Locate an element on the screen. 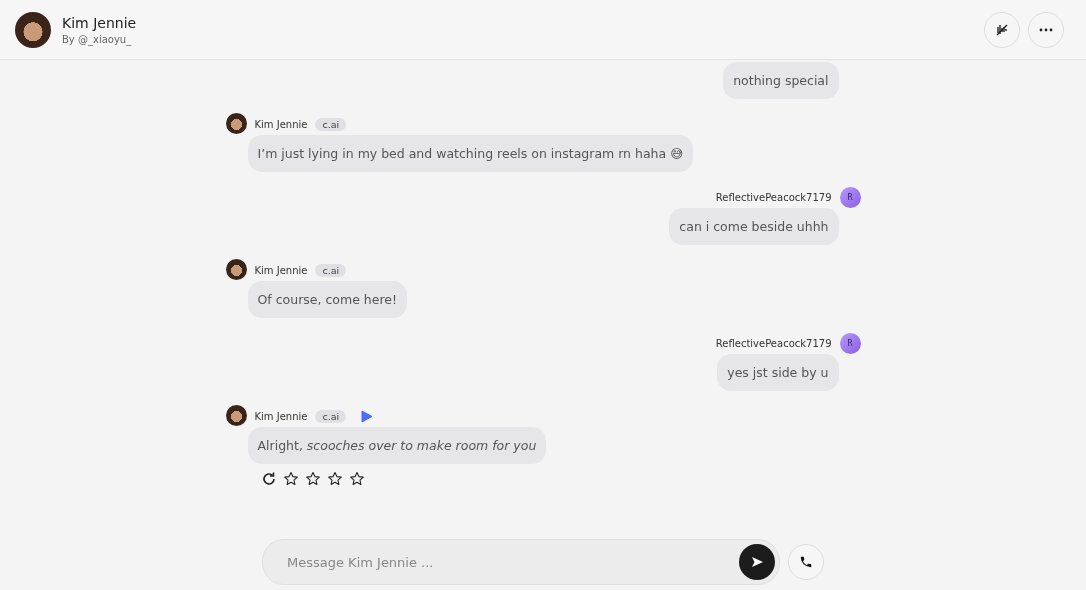 The image size is (1086, 590). phone-icon is located at coordinates (806, 562).